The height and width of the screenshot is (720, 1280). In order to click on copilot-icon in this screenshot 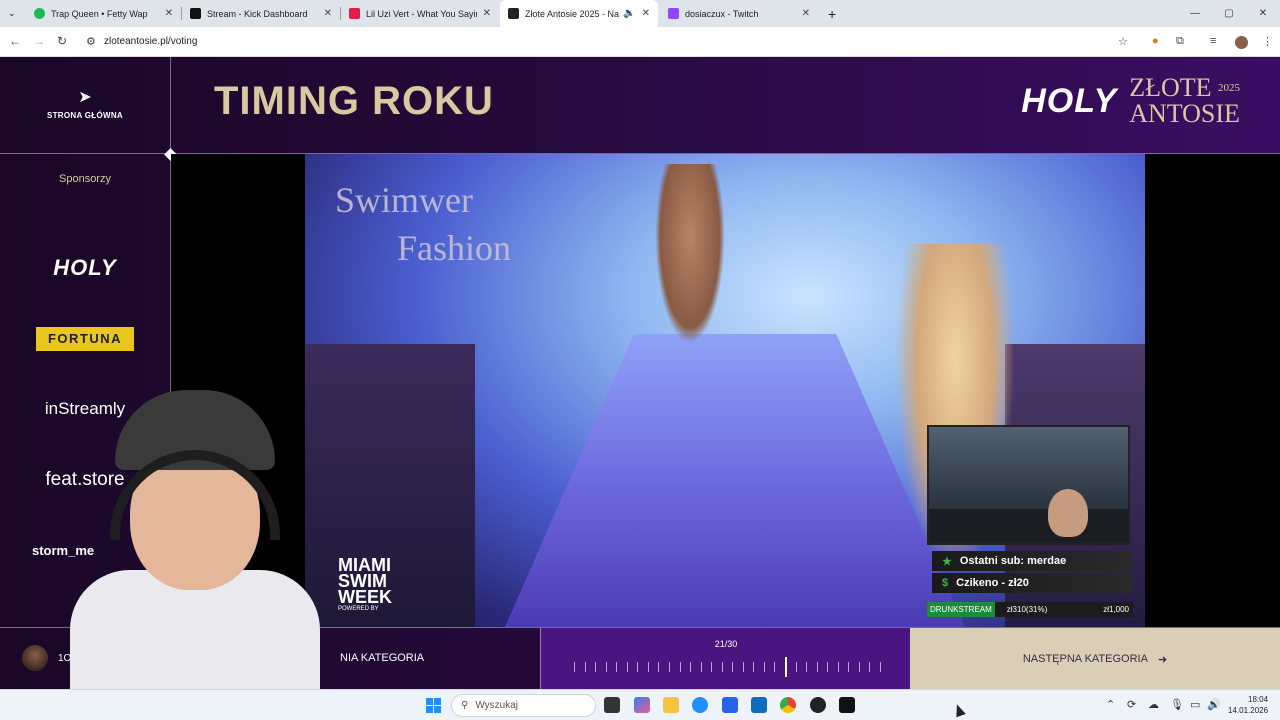, I will do `click(642, 705)`.